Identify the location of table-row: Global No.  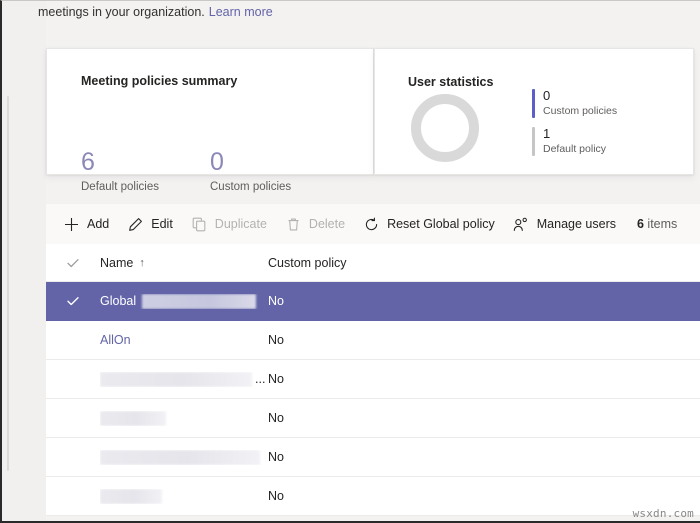
(373, 301).